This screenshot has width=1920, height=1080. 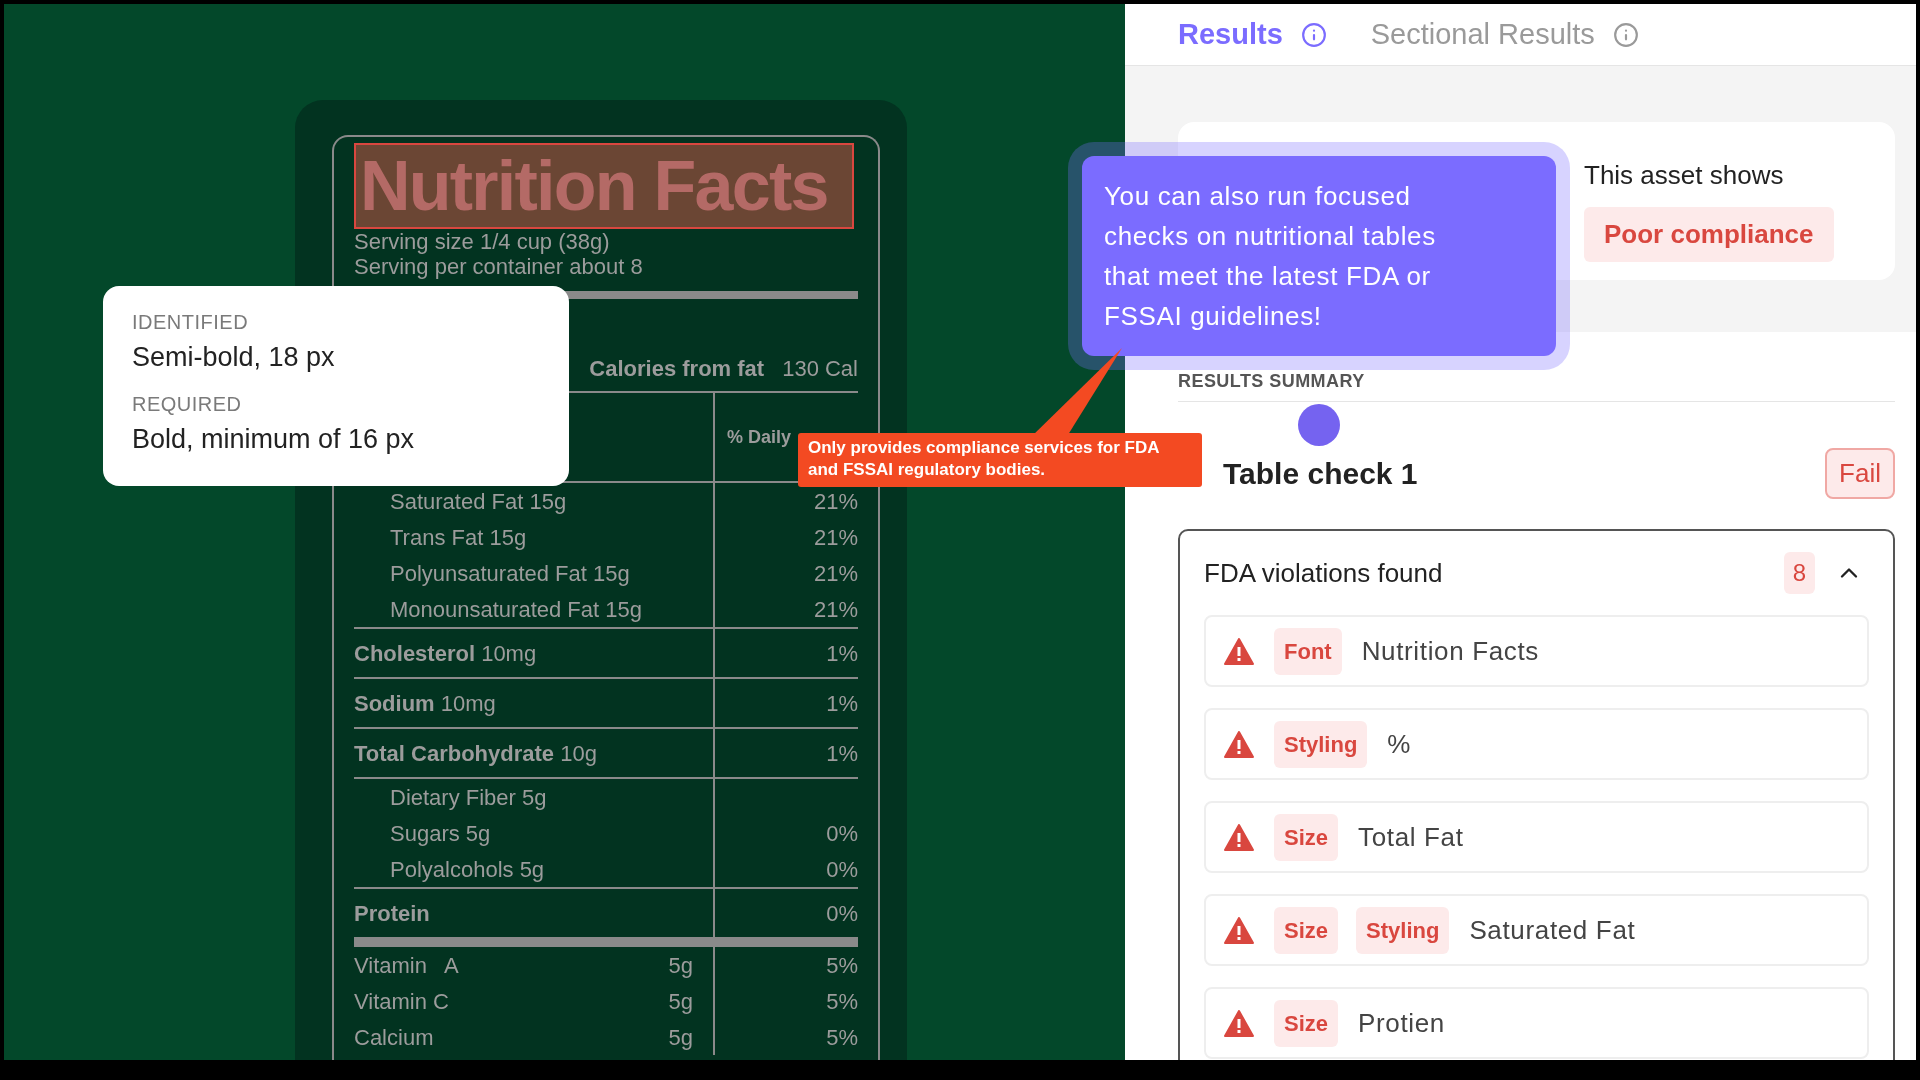 What do you see at coordinates (475, 753) in the screenshot?
I see `nutrient-label: Total Carbohydrate 10g` at bounding box center [475, 753].